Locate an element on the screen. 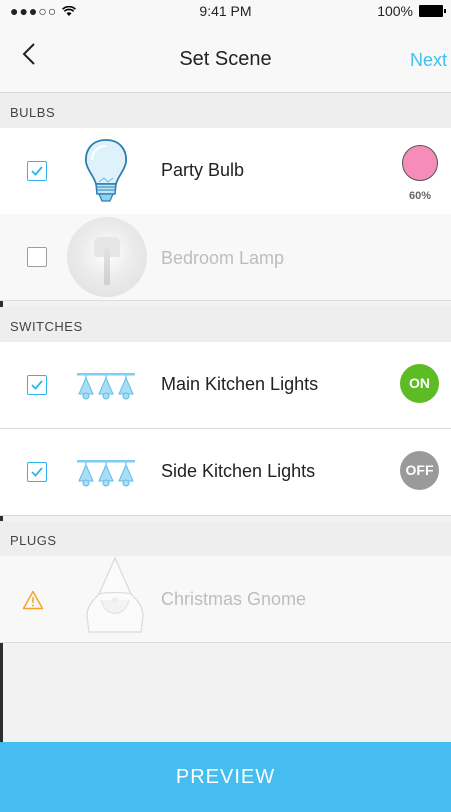 The height and width of the screenshot is (812, 451). device-row-bedroom-lamp: Bedroom Lamp is located at coordinates (225, 257).